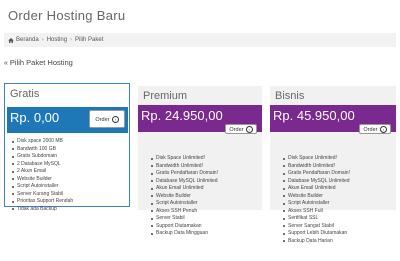  Describe the element at coordinates (6, 63) in the screenshot. I see `double-chevron-left-icon: «` at that location.